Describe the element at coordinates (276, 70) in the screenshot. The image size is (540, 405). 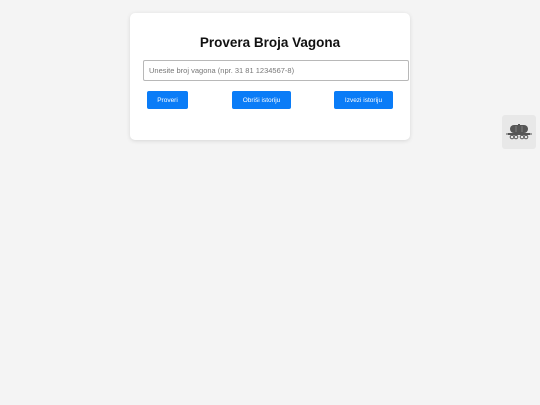
I see `wagon-number-input` at that location.